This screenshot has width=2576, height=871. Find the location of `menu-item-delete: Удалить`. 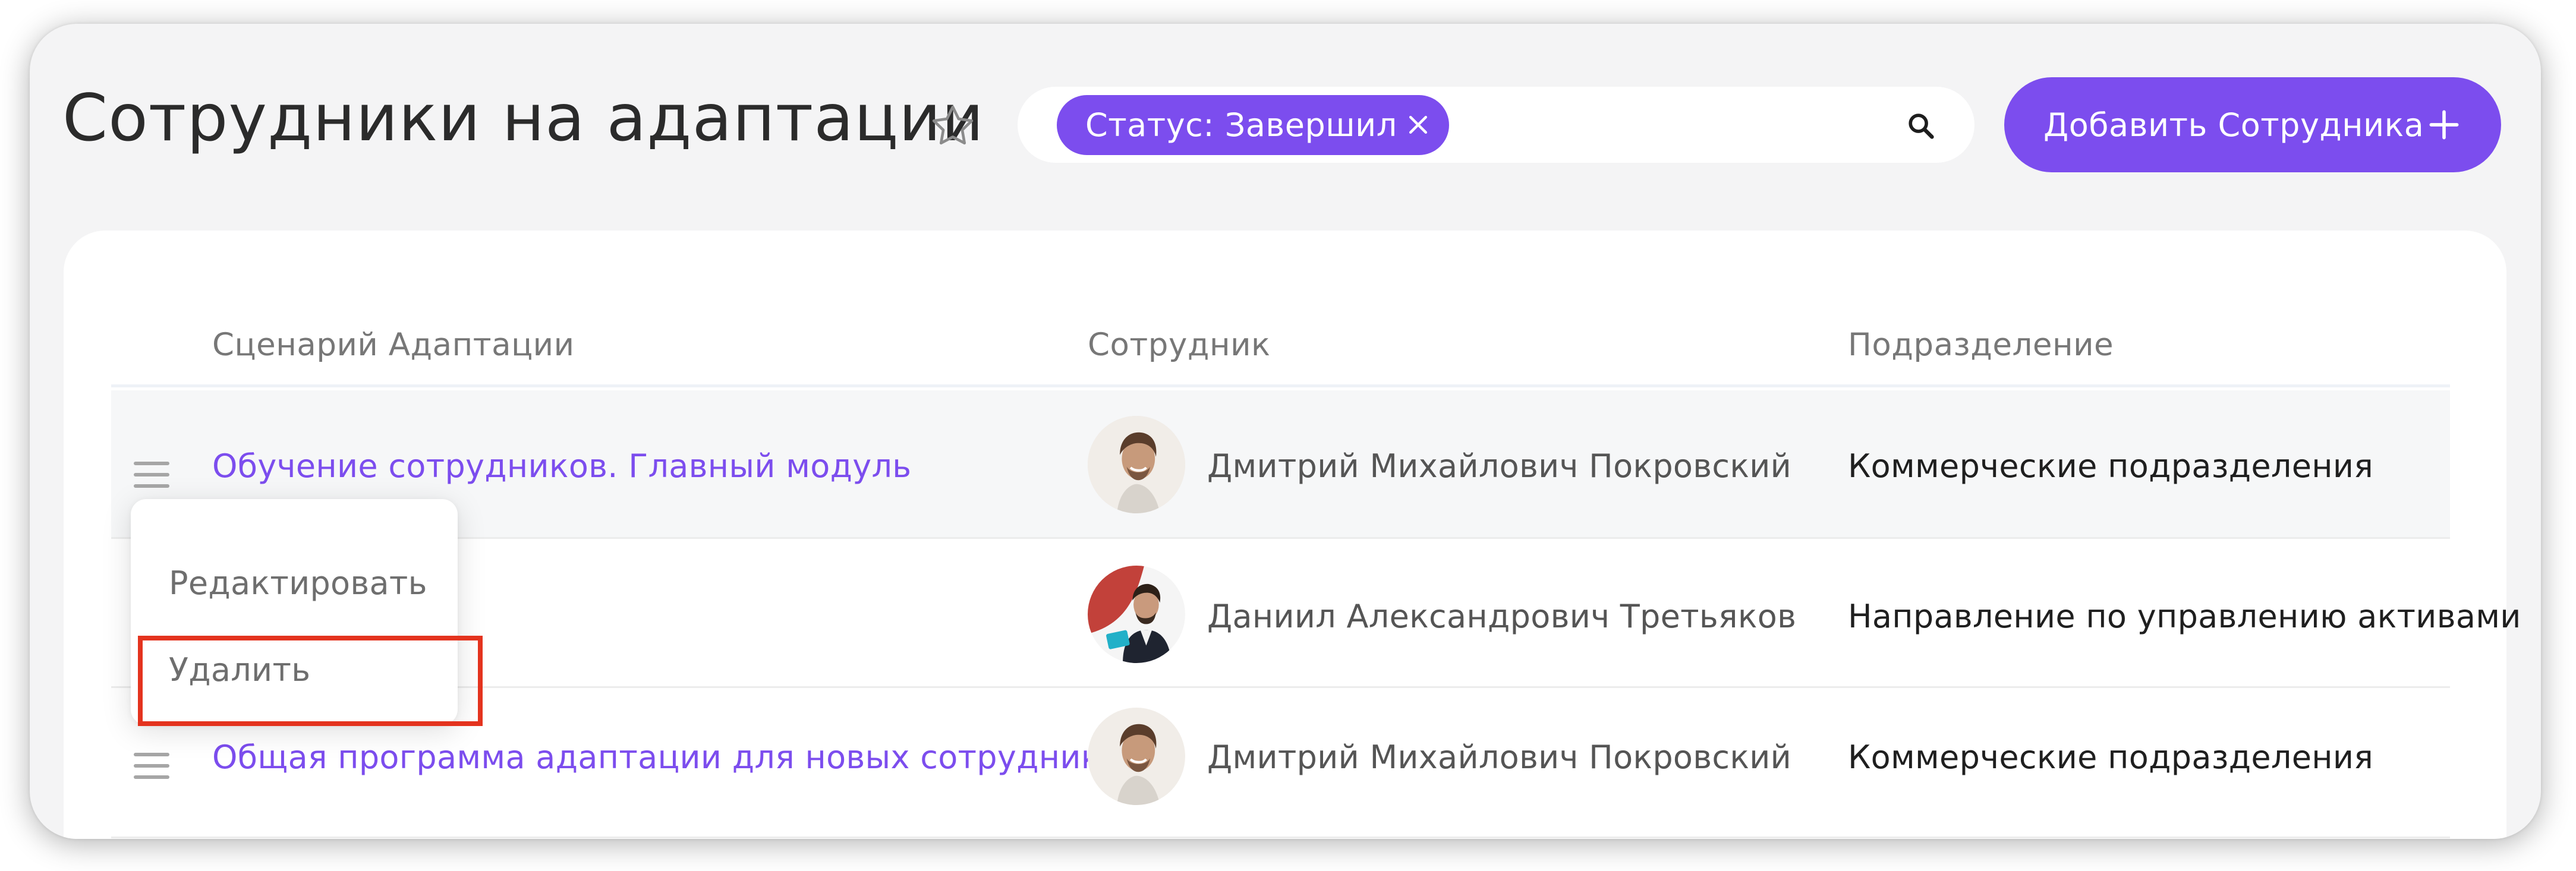

menu-item-delete: Удалить is located at coordinates (240, 670).